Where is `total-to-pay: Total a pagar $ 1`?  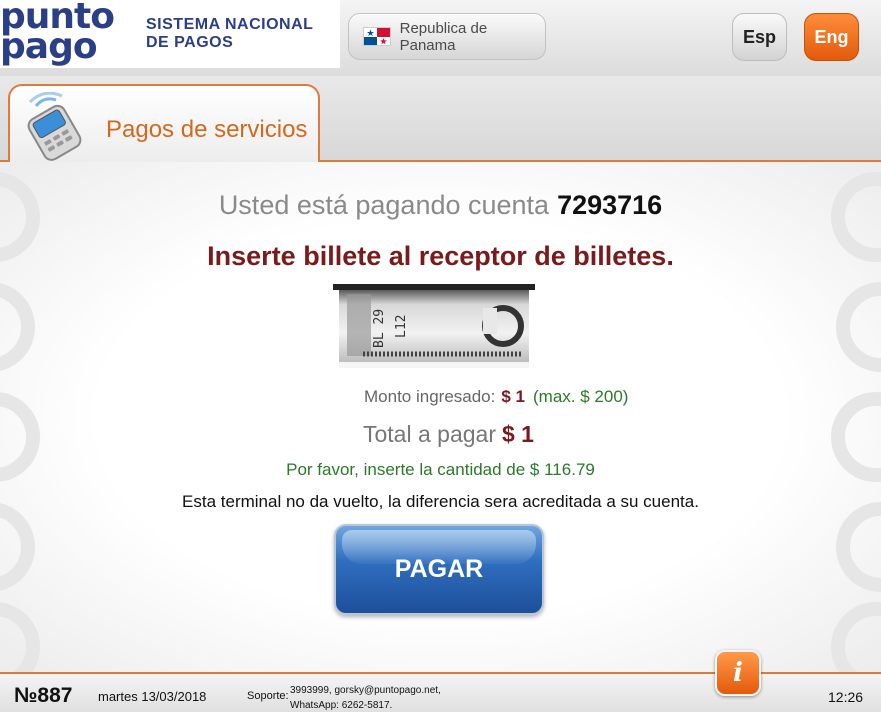
total-to-pay: Total a pagar $ 1 is located at coordinates (448, 434).